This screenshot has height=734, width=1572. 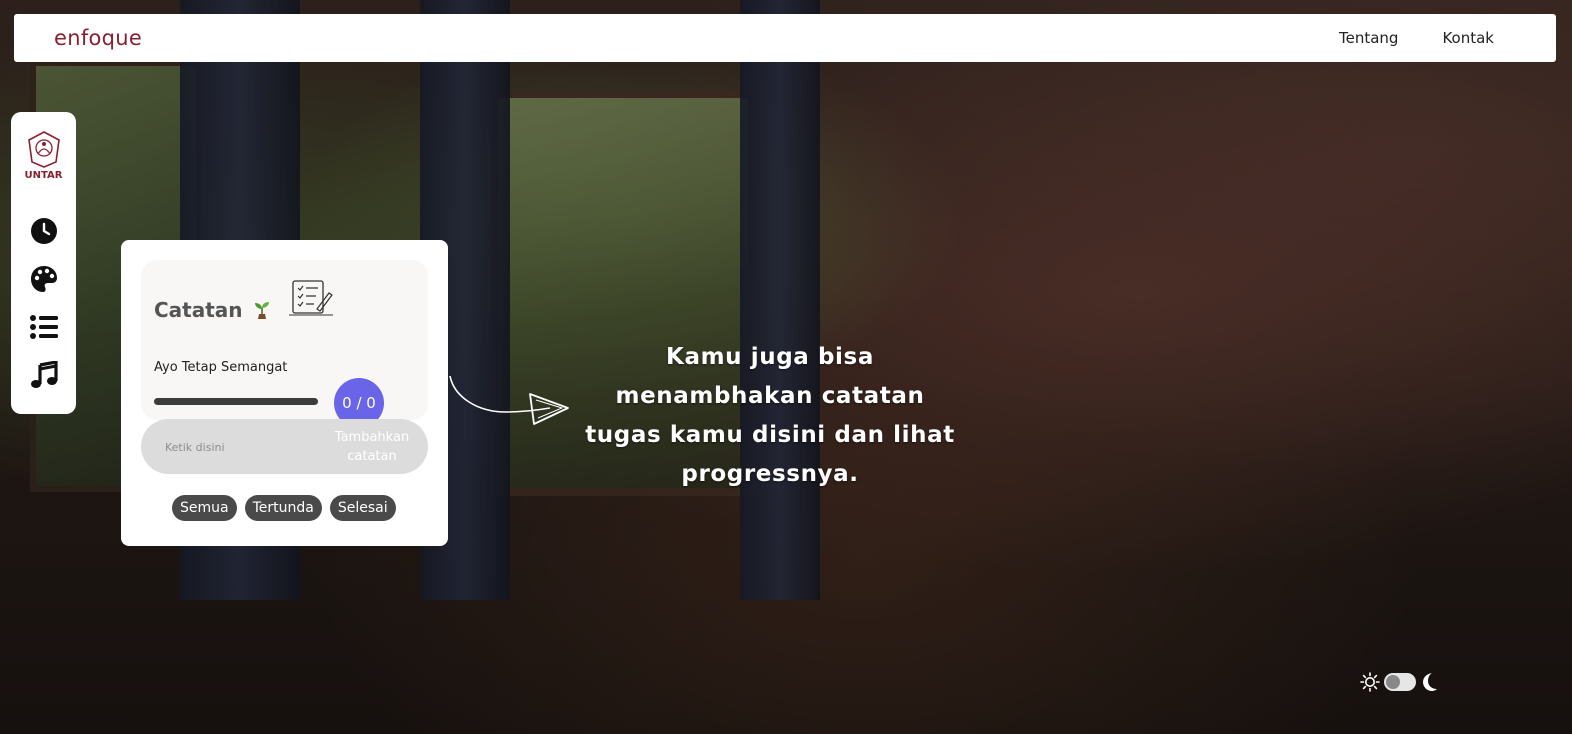 I want to click on motivation-text: Ayo Tetap Semangat, so click(x=221, y=367).